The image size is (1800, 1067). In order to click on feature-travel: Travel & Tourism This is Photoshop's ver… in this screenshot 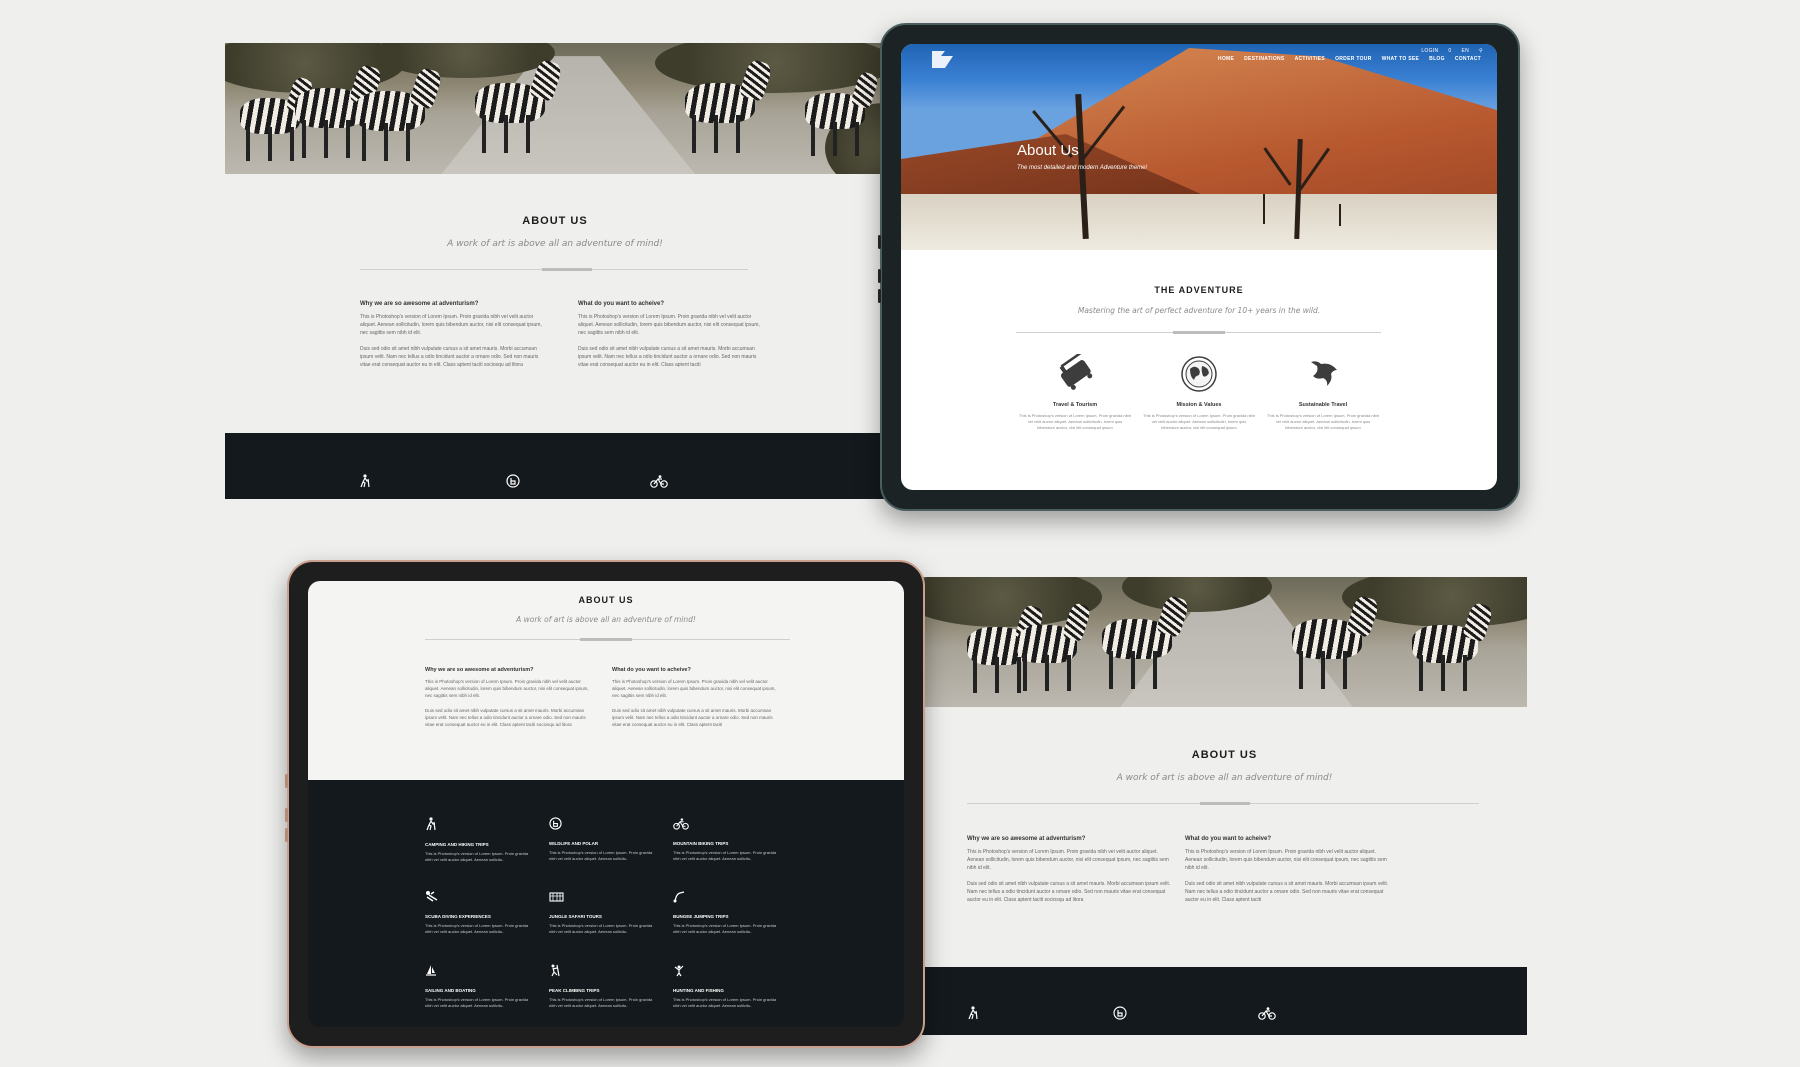, I will do `click(1075, 392)`.